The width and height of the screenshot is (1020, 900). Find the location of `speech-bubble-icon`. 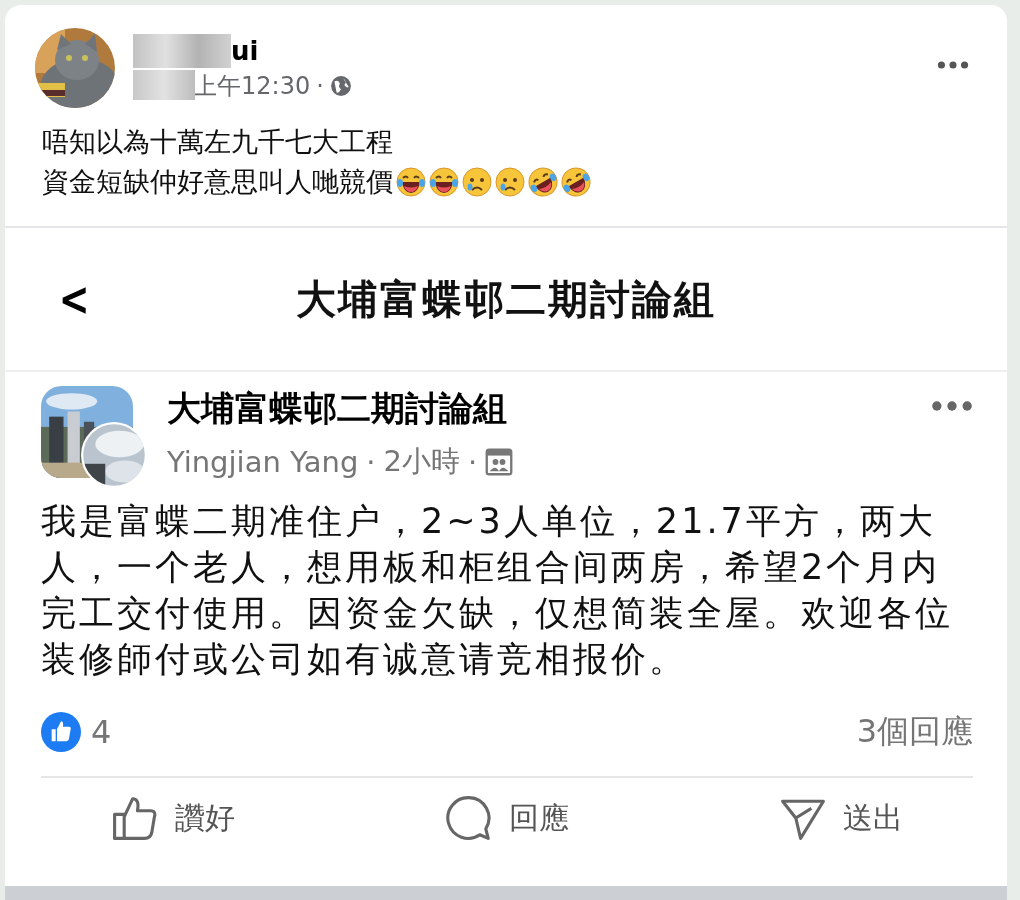

speech-bubble-icon is located at coordinates (469, 818).